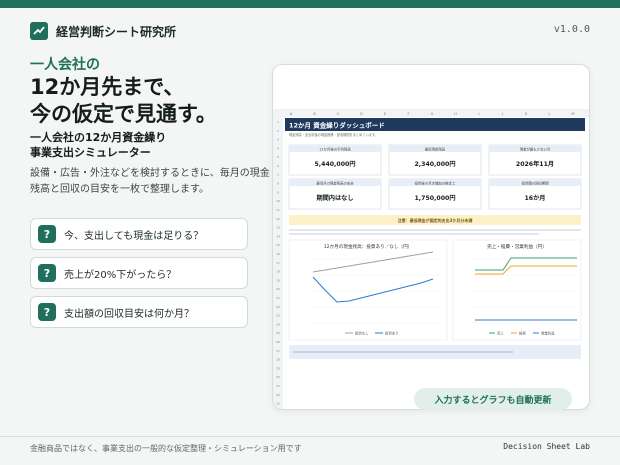 Image resolution: width=620 pixels, height=465 pixels. I want to click on row-number: 21, so click(278, 298).